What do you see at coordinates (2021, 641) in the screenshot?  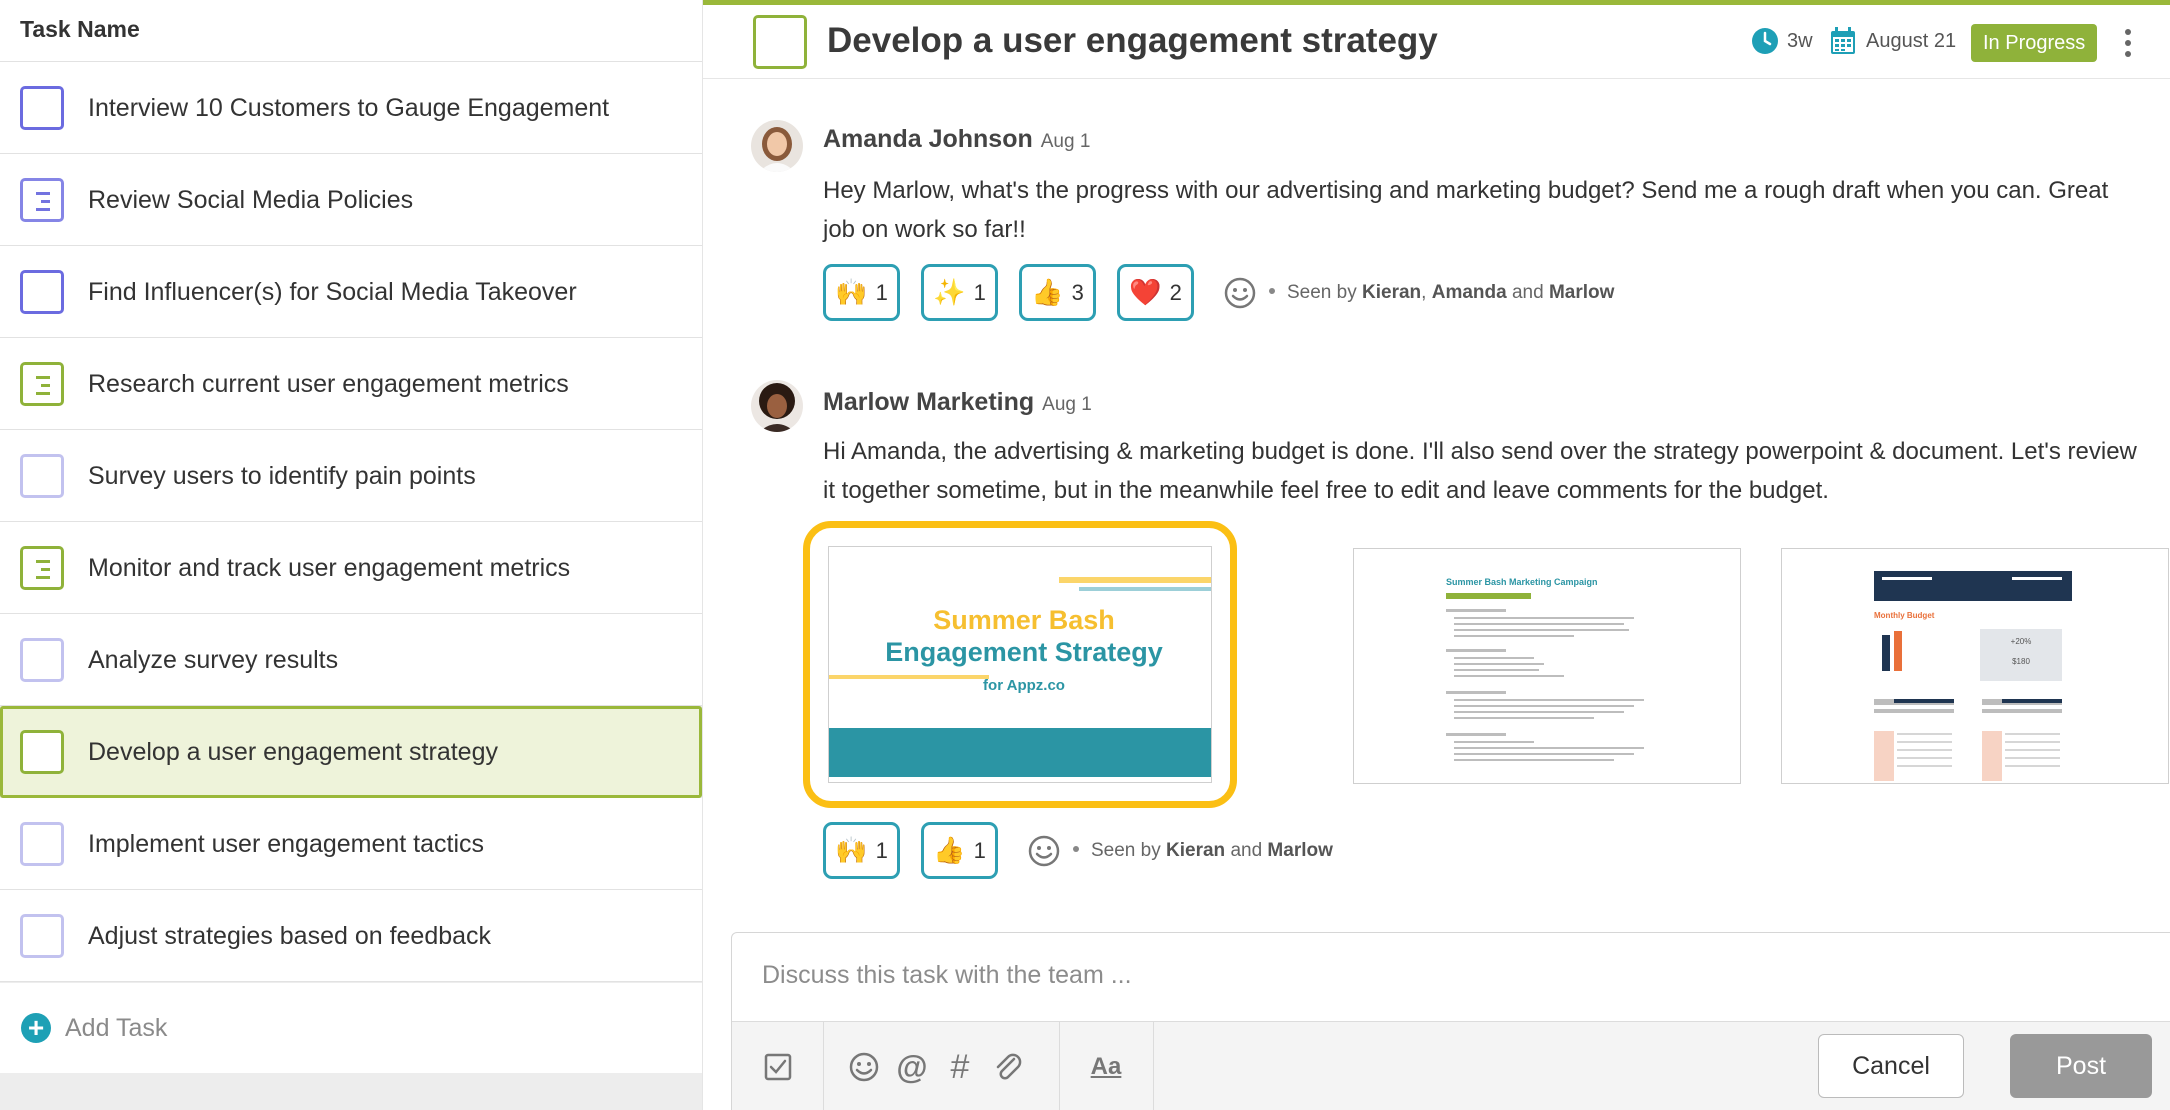 I see `sheet-kpi-1: +20%` at bounding box center [2021, 641].